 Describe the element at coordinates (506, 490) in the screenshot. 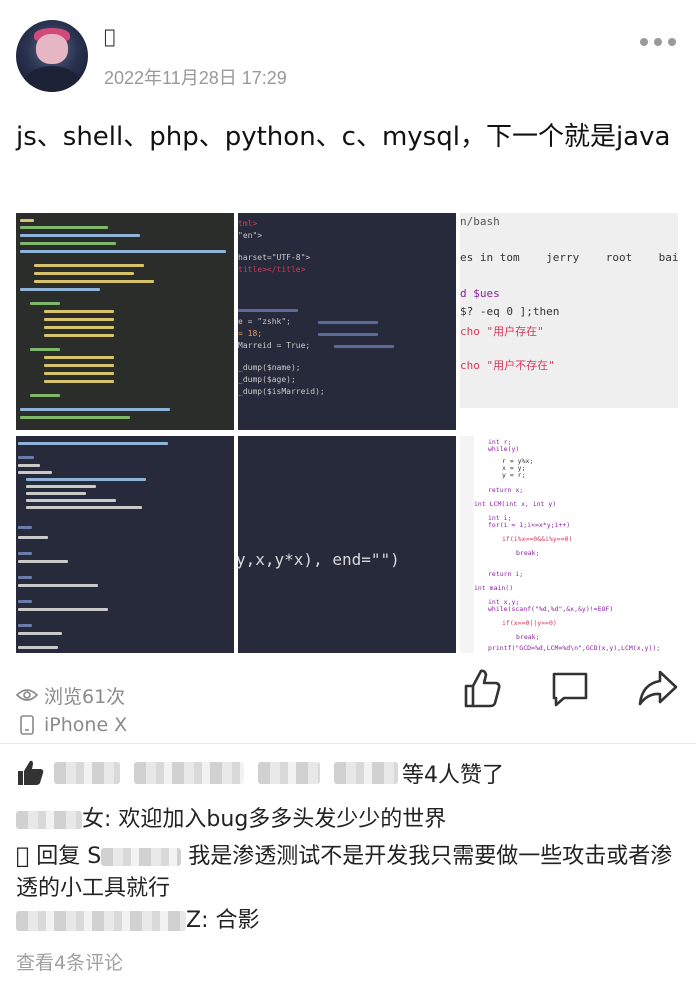

I see `code-line: return x;` at that location.